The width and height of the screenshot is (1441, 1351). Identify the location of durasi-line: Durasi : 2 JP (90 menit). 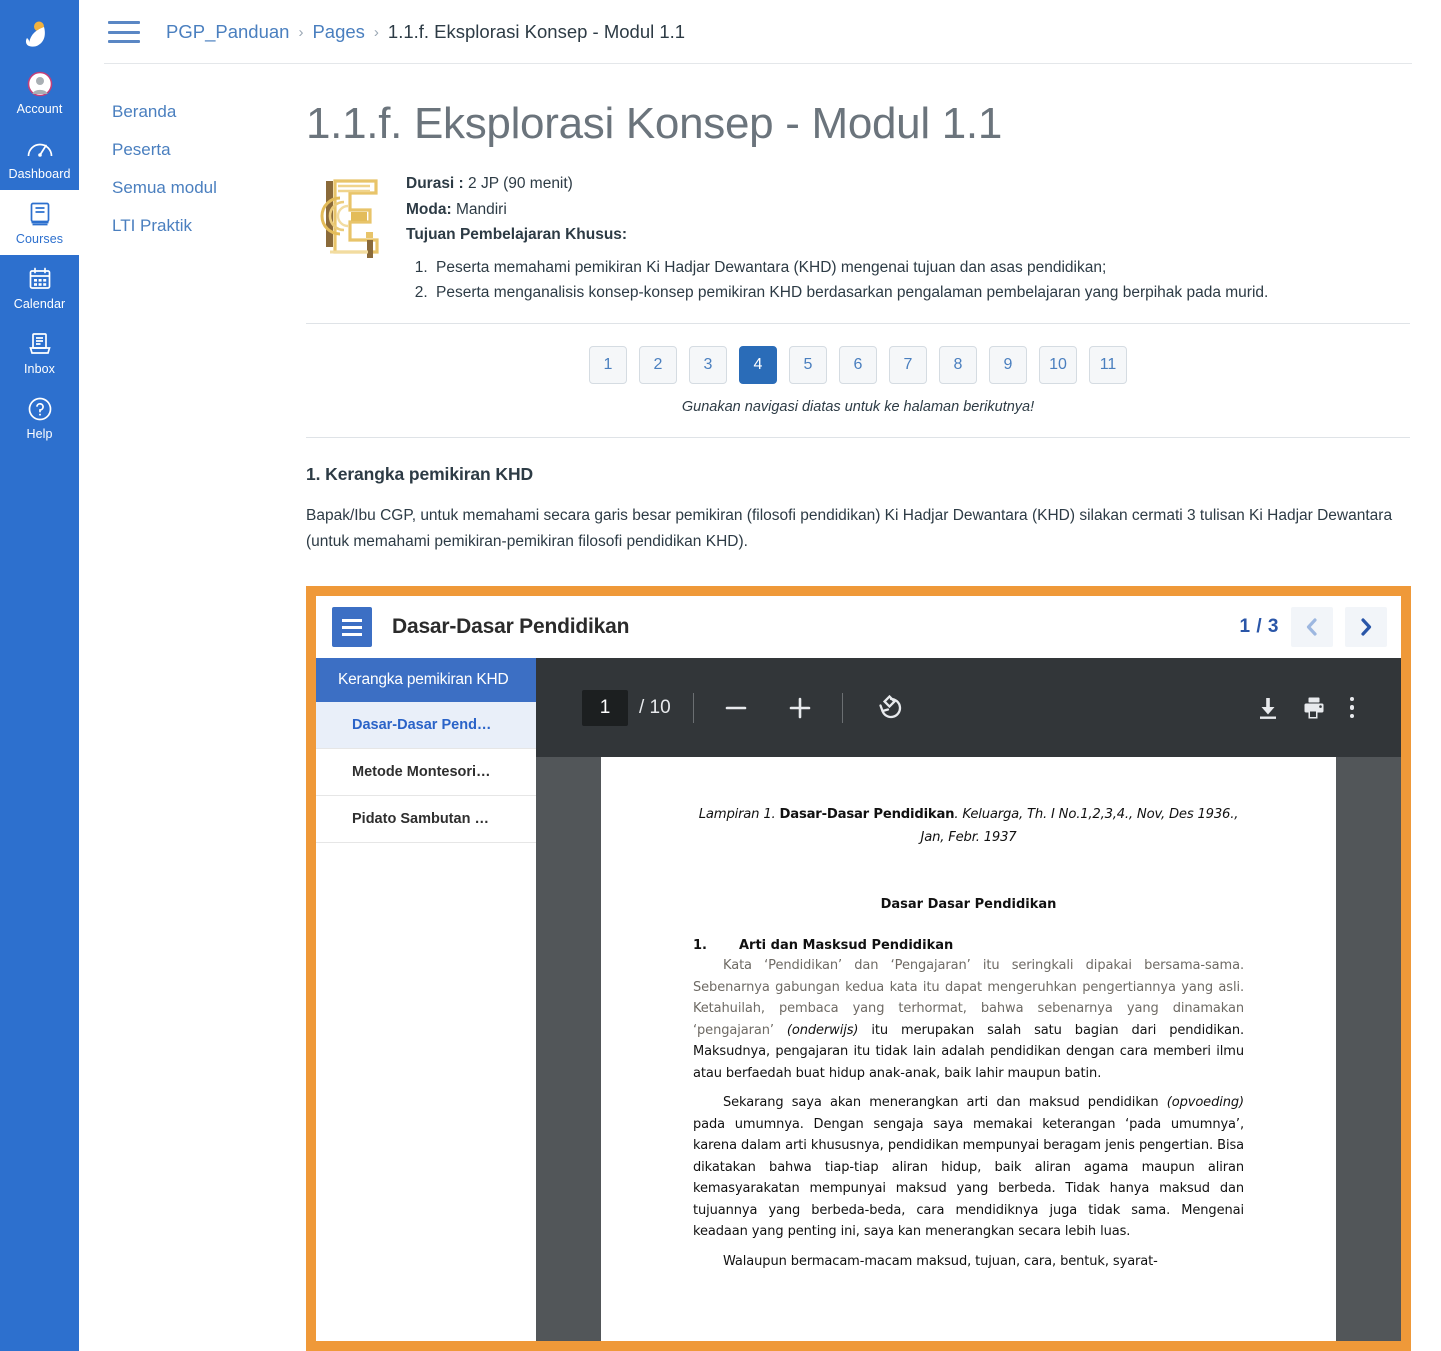
(837, 184).